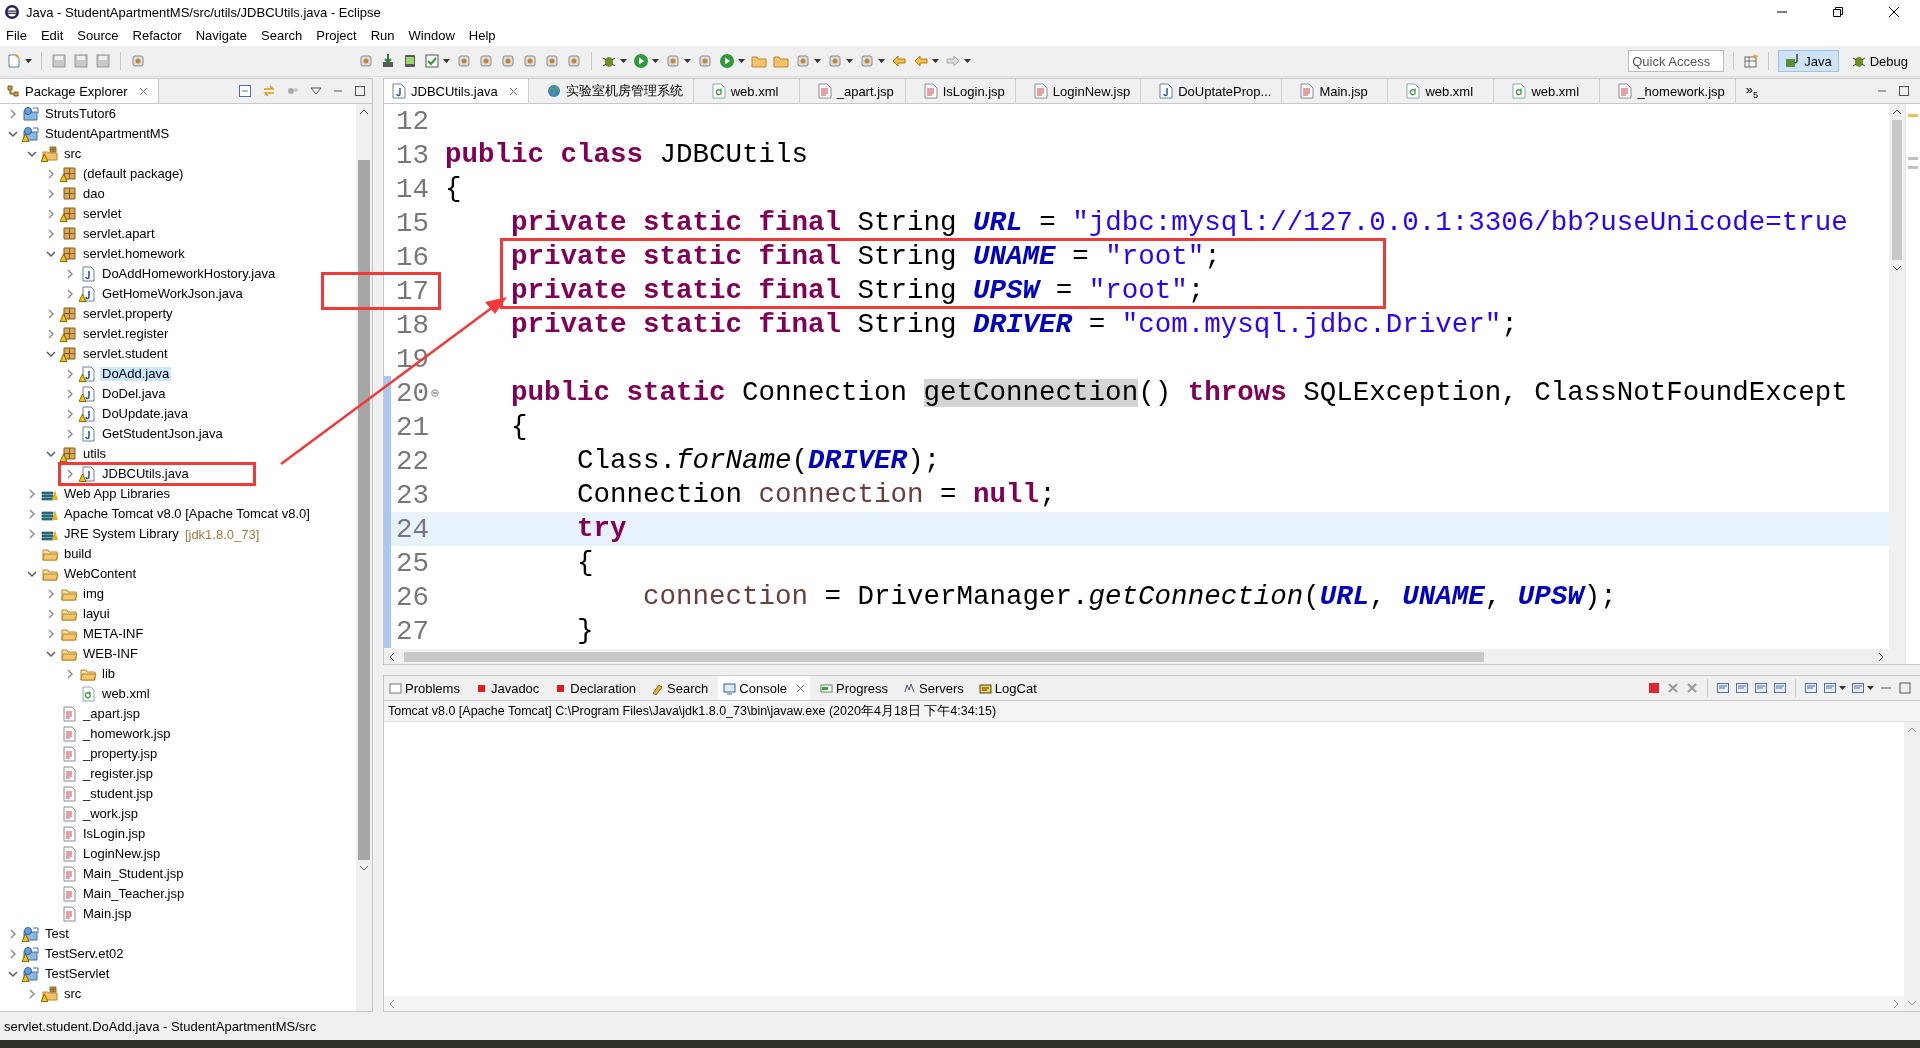 The width and height of the screenshot is (1920, 1048). I want to click on checkbox-icon, so click(432, 61).